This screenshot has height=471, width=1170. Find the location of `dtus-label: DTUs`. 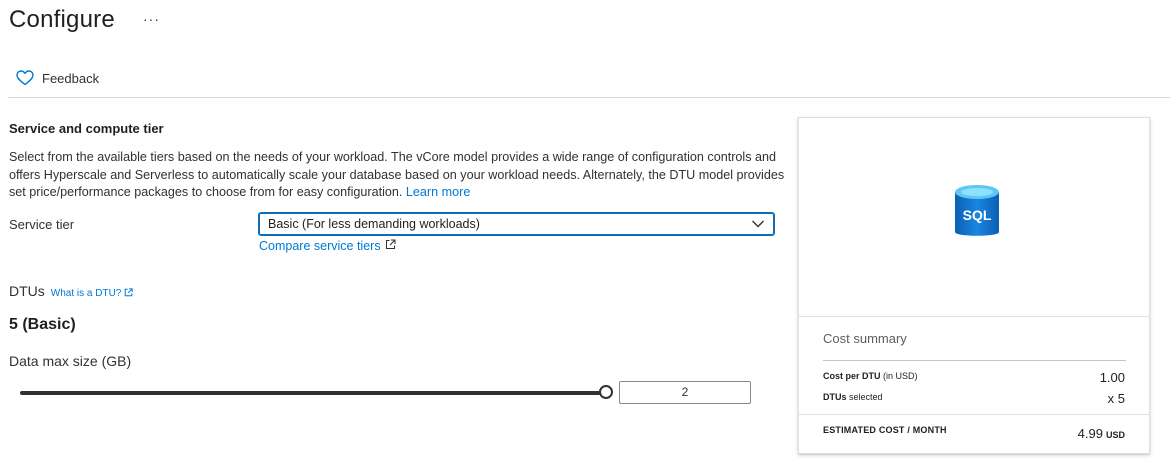

dtus-label: DTUs is located at coordinates (27, 291).